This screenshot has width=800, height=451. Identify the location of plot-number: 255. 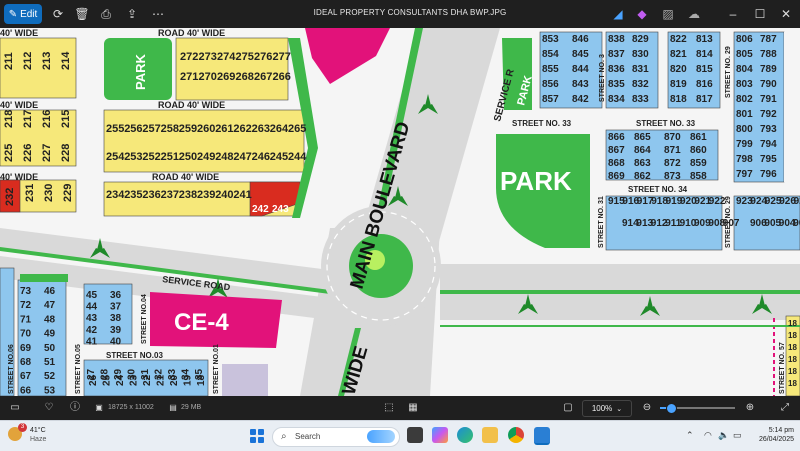
(115, 129).